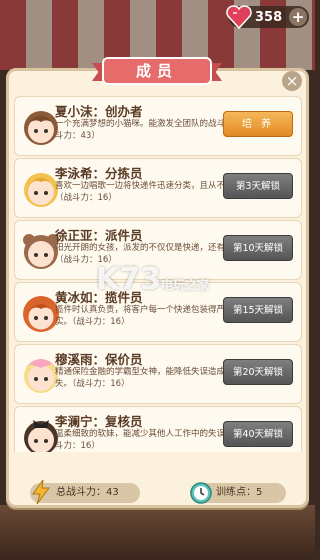  I want to click on gem-count: 358, so click(269, 17).